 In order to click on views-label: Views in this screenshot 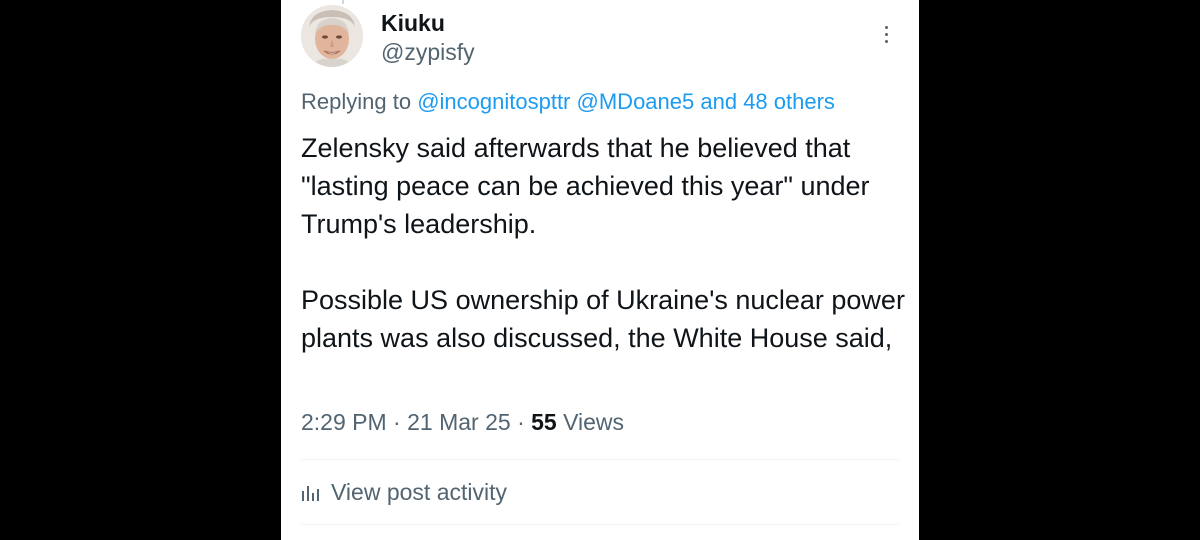, I will do `click(594, 422)`.